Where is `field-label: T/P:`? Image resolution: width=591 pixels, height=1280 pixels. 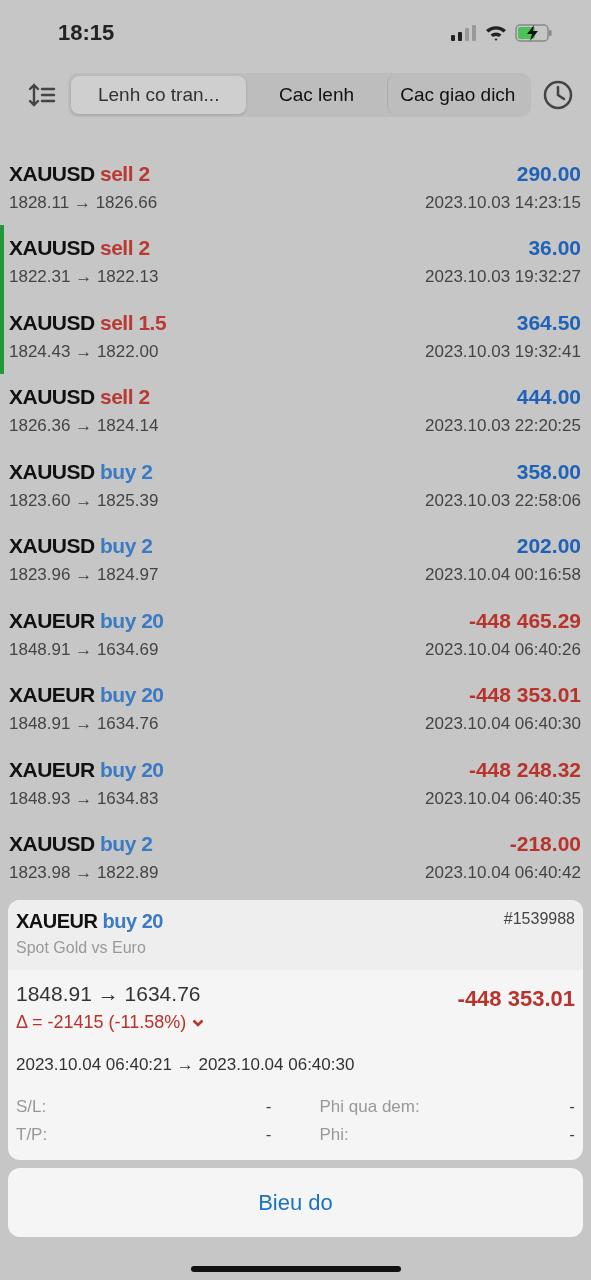
field-label: T/P: is located at coordinates (32, 1135).